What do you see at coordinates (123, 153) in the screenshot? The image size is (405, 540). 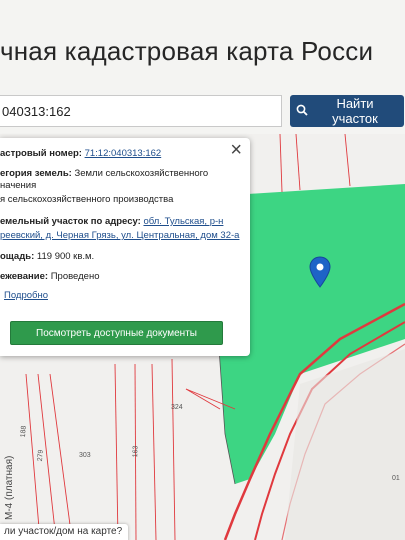 I see `cadastral-number-link: 71:12:040313:162` at bounding box center [123, 153].